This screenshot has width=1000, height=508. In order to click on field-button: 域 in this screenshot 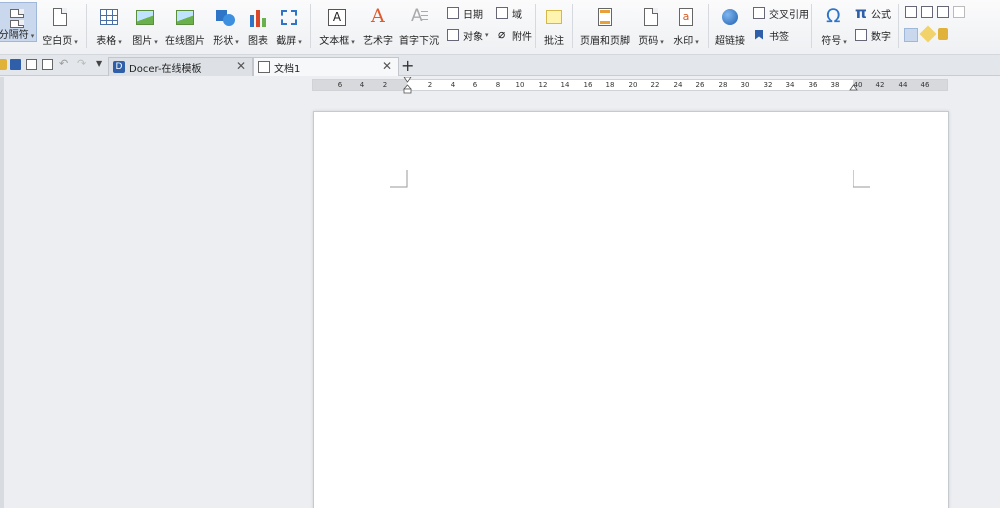, I will do `click(509, 13)`.